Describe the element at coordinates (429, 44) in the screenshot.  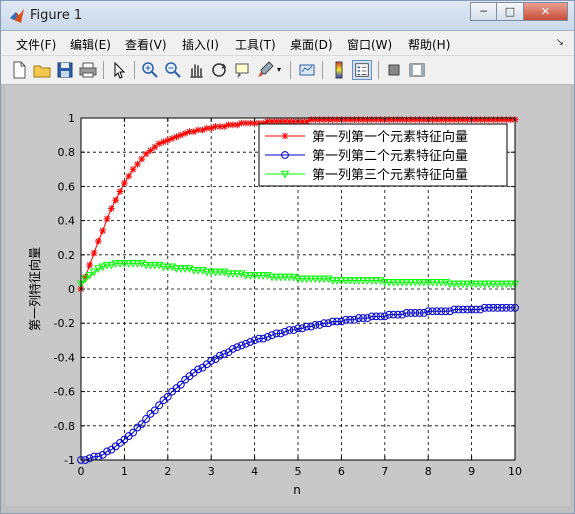
I see `menu-help: 帮助(H)` at that location.